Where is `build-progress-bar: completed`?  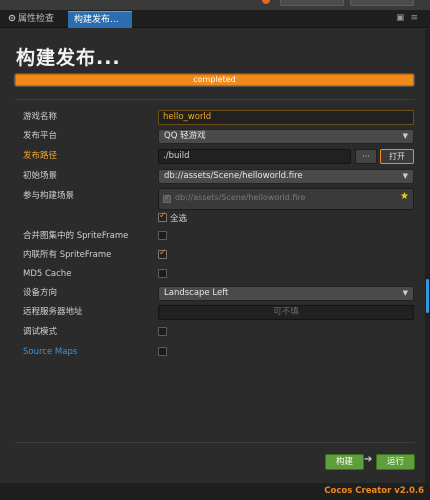
build-progress-bar: completed is located at coordinates (214, 80).